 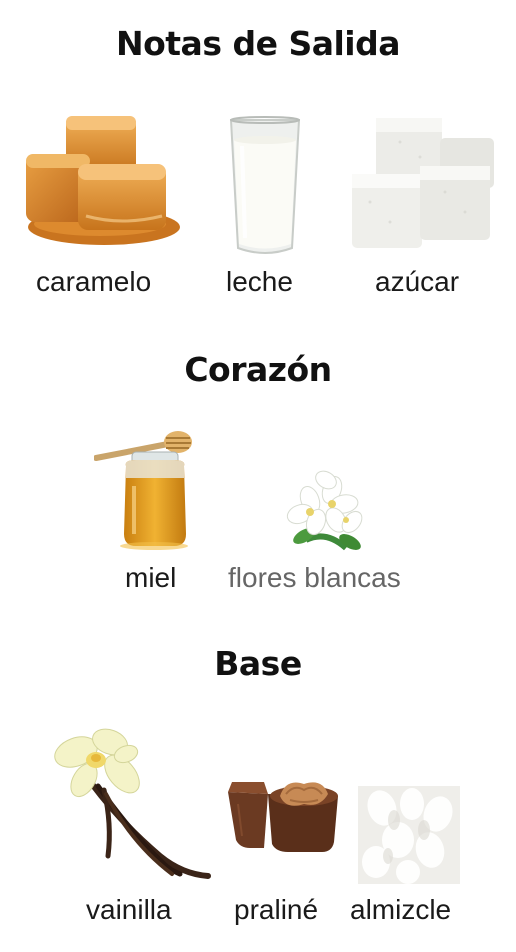 What do you see at coordinates (101, 182) in the screenshot?
I see `caramel-icon` at bounding box center [101, 182].